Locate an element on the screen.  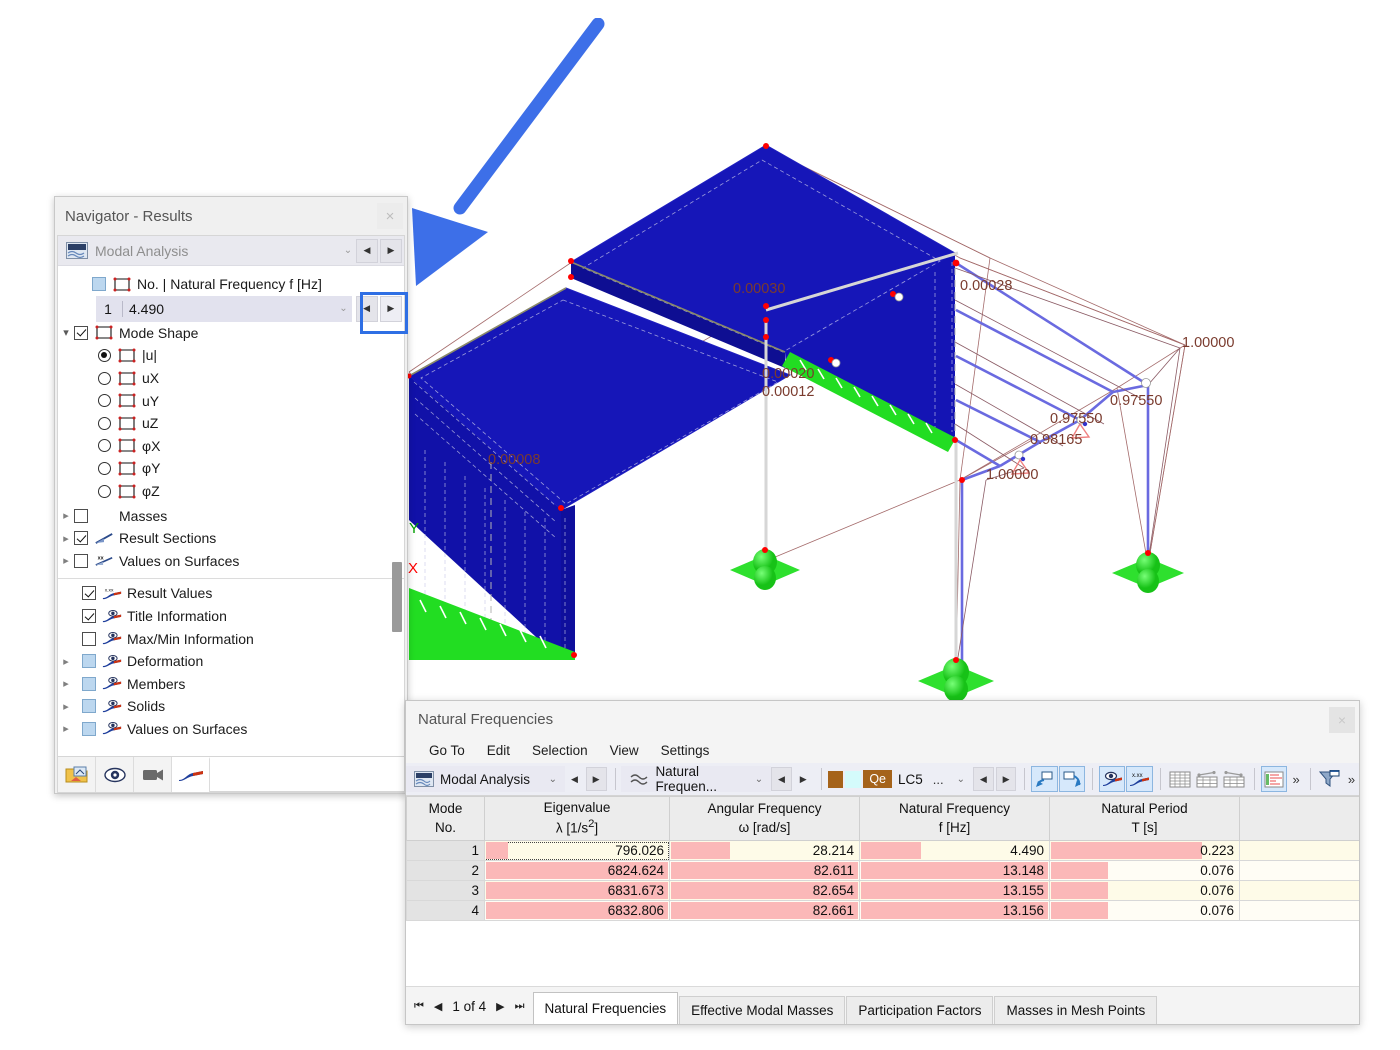
table-row: 4 6832.806 82.661 13.156 0.076 is located at coordinates (882, 910).